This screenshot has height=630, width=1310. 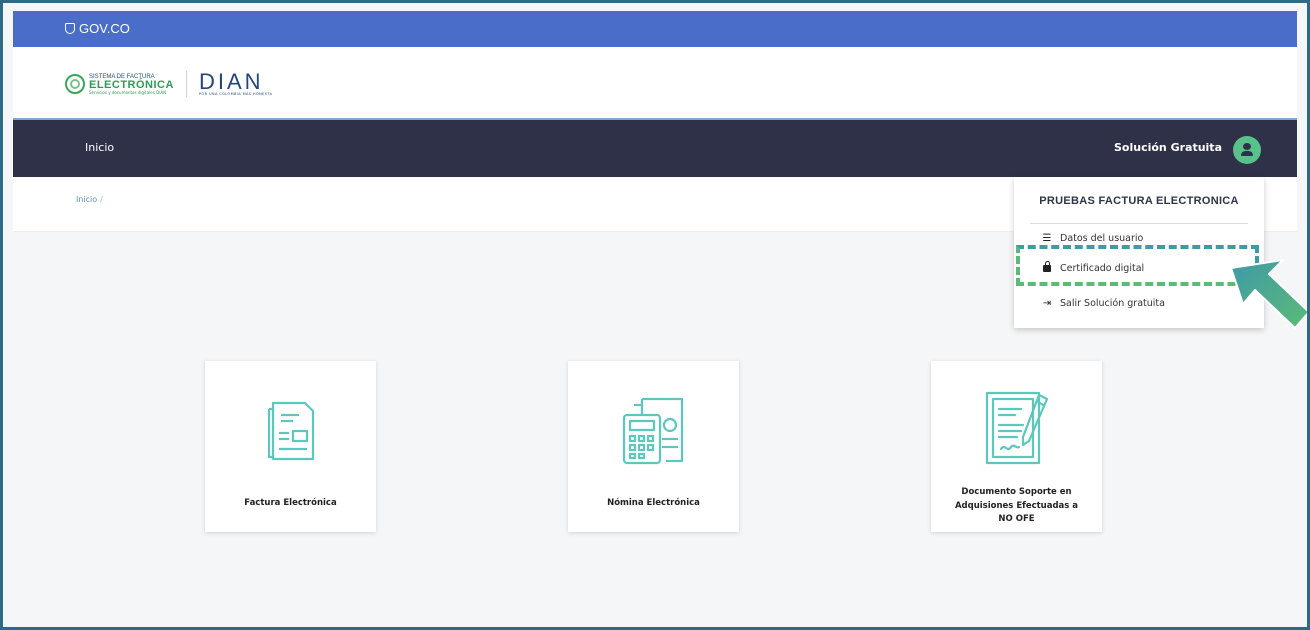 I want to click on card-label-line: Adquisiones Efectuadas a, so click(x=1016, y=505).